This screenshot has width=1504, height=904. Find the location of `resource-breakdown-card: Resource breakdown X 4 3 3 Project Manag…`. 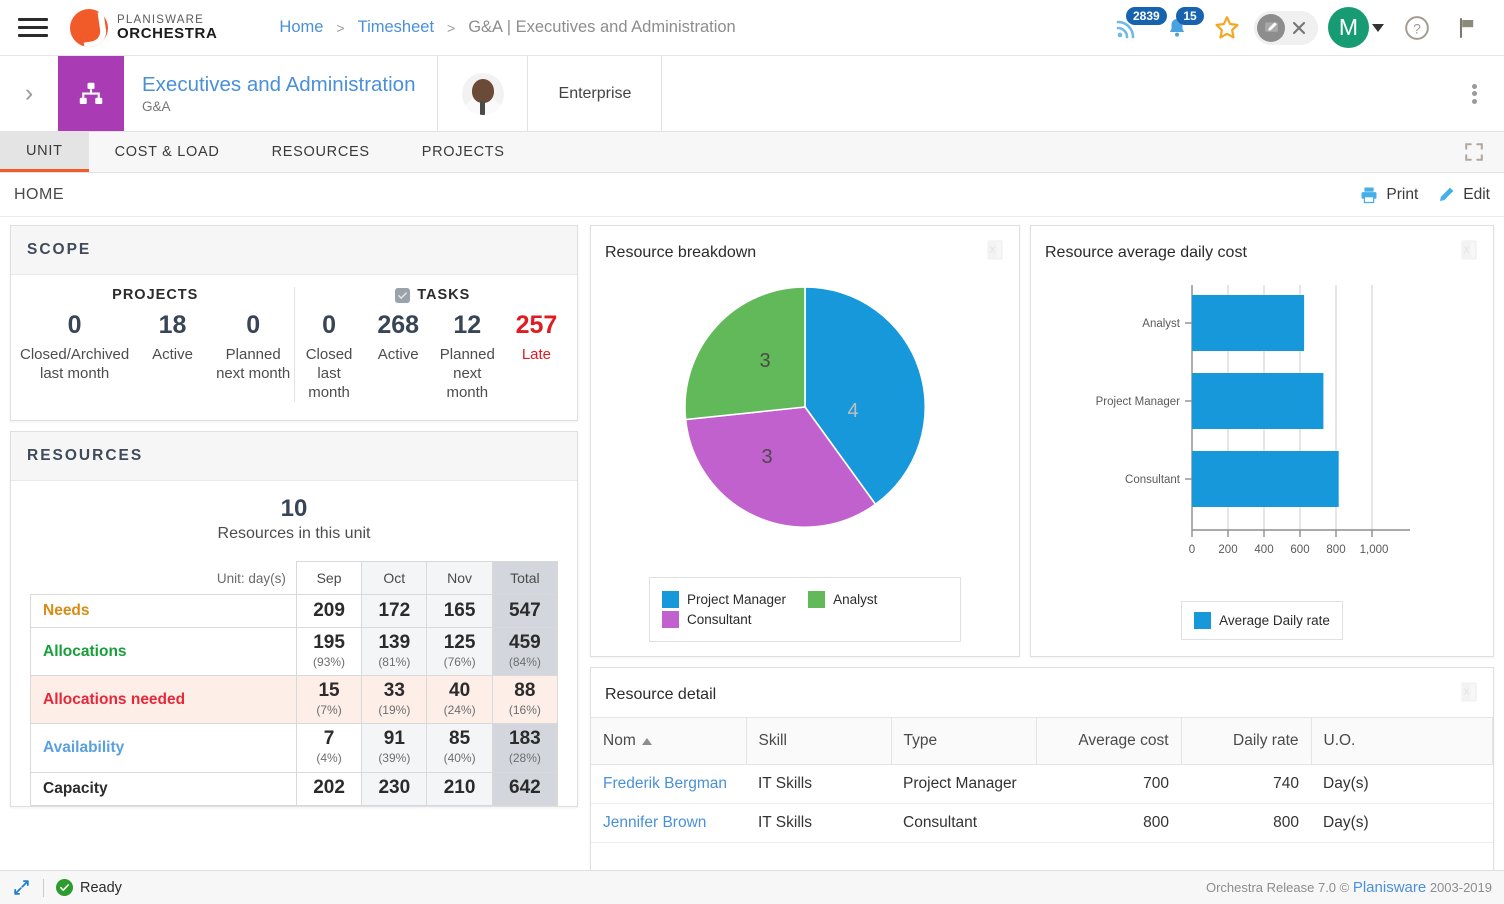

resource-breakdown-card: Resource breakdown X 4 3 3 Project Manag… is located at coordinates (805, 441).